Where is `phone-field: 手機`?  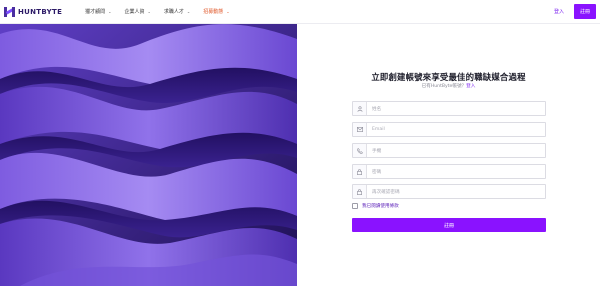
phone-field: 手機 is located at coordinates (449, 150).